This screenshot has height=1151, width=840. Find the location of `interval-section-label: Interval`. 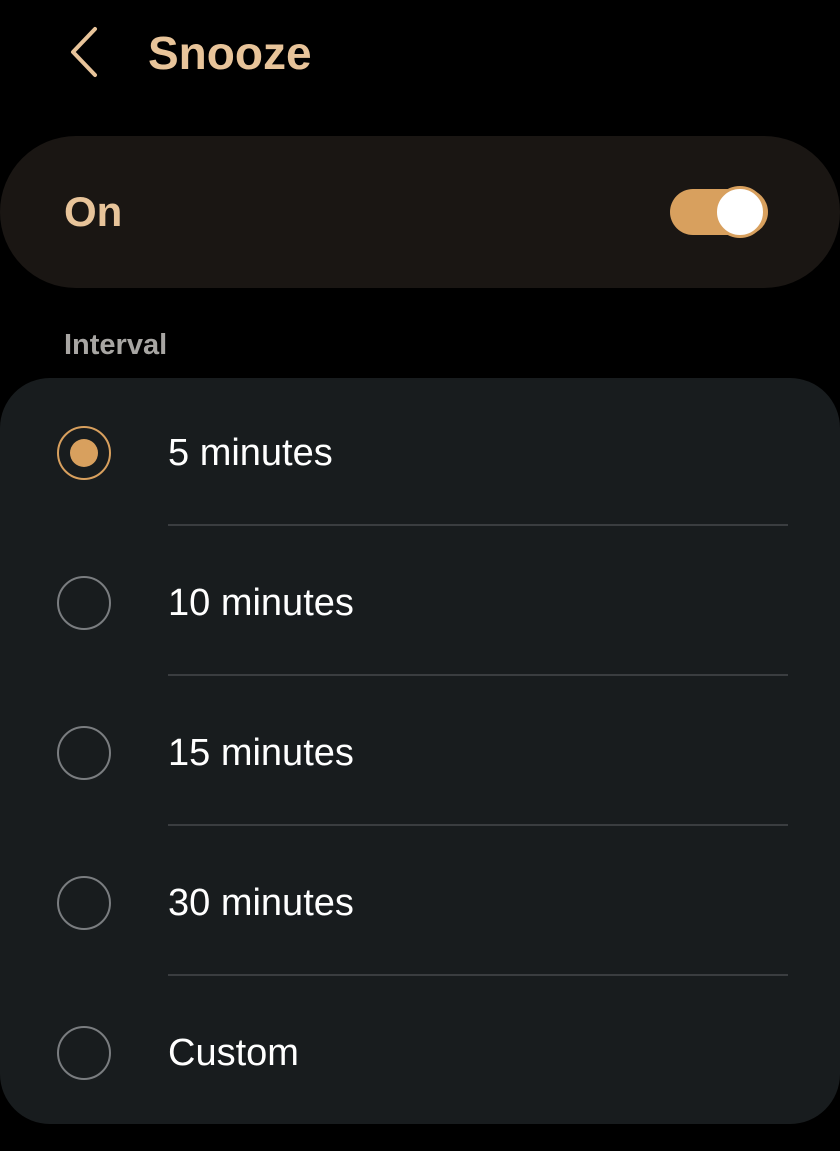

interval-section-label: Interval is located at coordinates (116, 345).